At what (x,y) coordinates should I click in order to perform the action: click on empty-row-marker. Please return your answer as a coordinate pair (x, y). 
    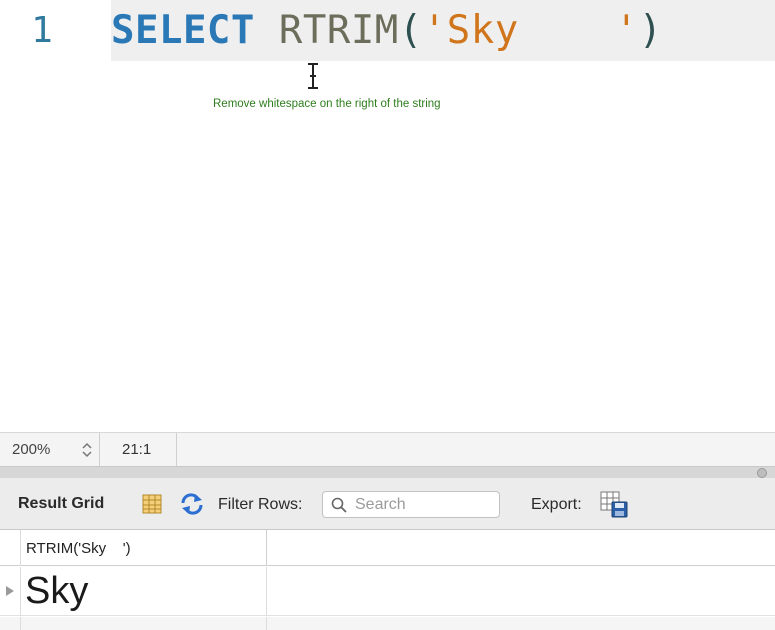
    Looking at the image, I should click on (10, 623).